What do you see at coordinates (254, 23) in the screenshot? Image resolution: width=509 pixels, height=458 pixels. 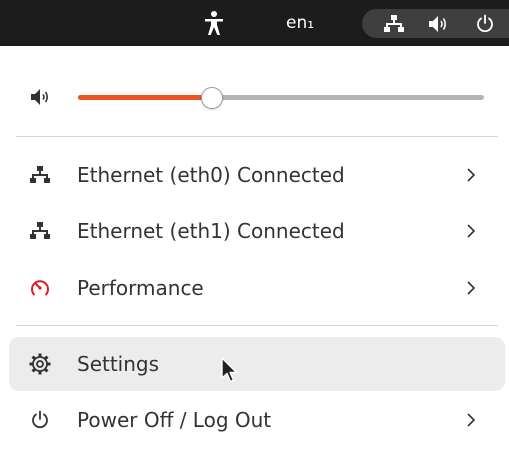 I see `top-bar: en₁` at bounding box center [254, 23].